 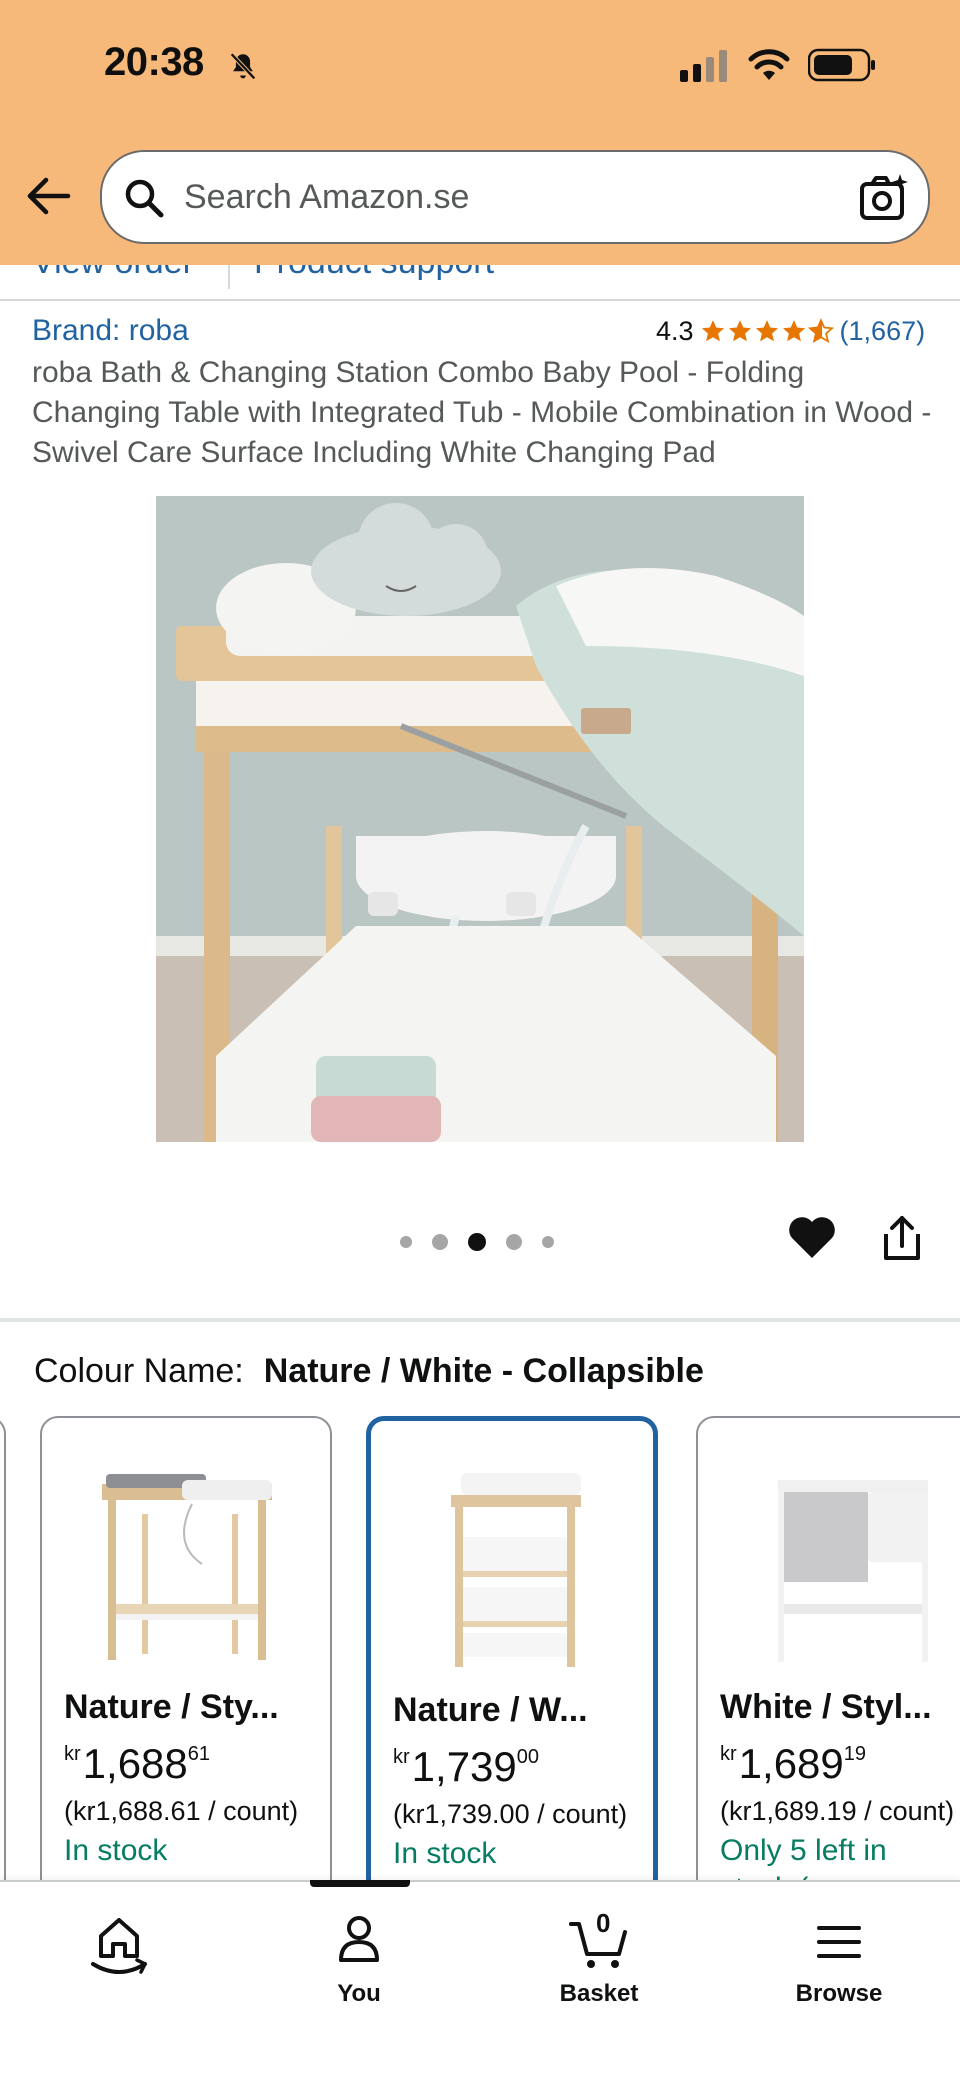 I want to click on tab-product-support: Product support, so click(x=374, y=273).